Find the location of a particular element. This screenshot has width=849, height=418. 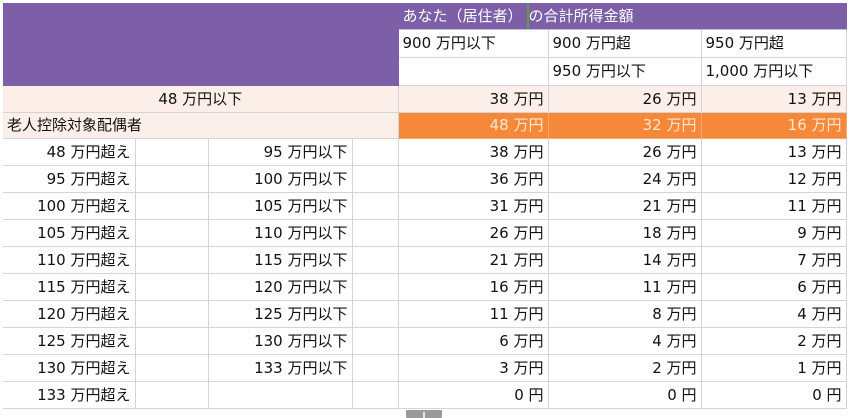

row-48-value-col2: 26 万円 is located at coordinates (625, 99).